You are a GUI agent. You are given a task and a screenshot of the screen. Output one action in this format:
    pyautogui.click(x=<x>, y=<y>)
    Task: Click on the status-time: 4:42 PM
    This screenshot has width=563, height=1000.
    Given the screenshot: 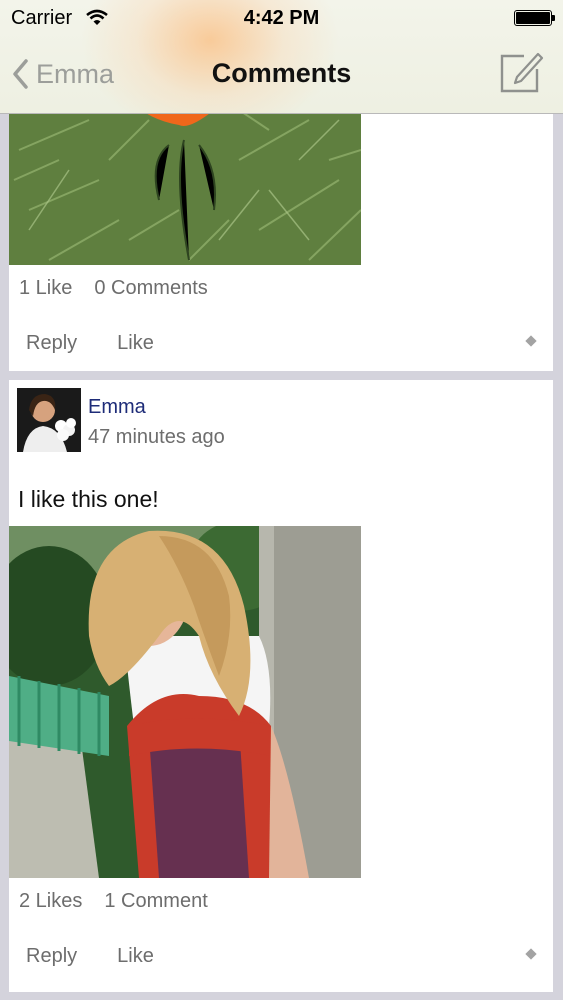 What is the action you would take?
    pyautogui.click(x=281, y=18)
    